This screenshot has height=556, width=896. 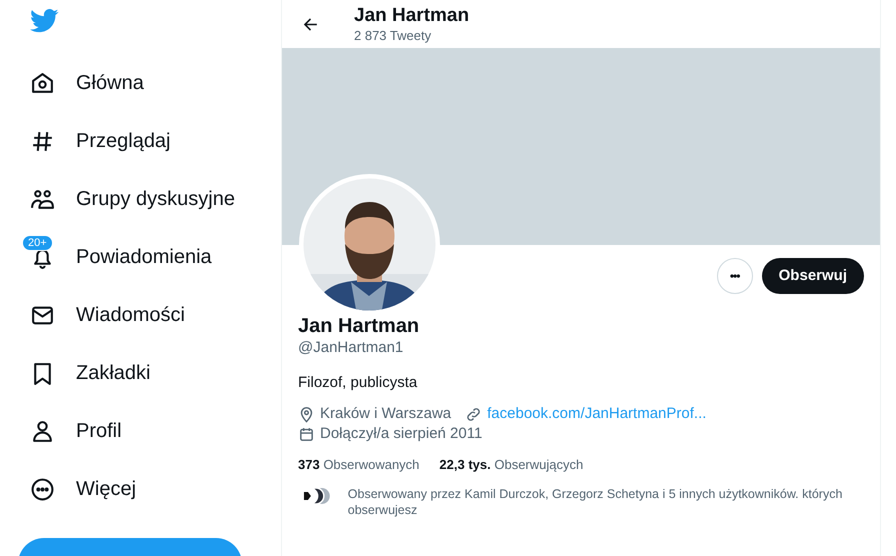 What do you see at coordinates (473, 414) in the screenshot?
I see `link-icon` at bounding box center [473, 414].